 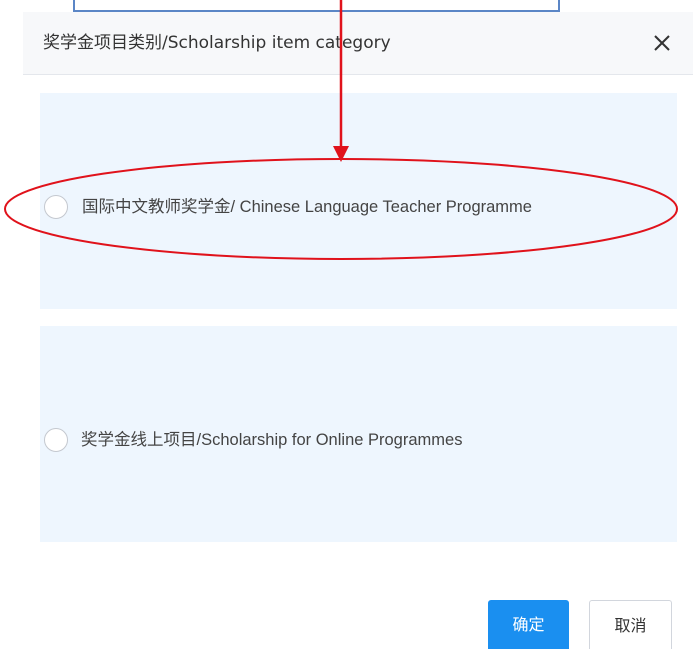 I want to click on confirm-button: 确定, so click(x=528, y=624).